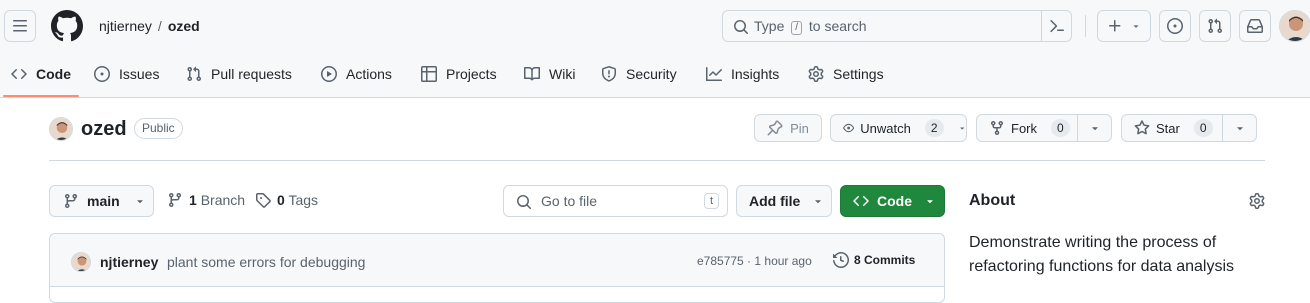  What do you see at coordinates (223, 200) in the screenshot?
I see `branch-word: Branch` at bounding box center [223, 200].